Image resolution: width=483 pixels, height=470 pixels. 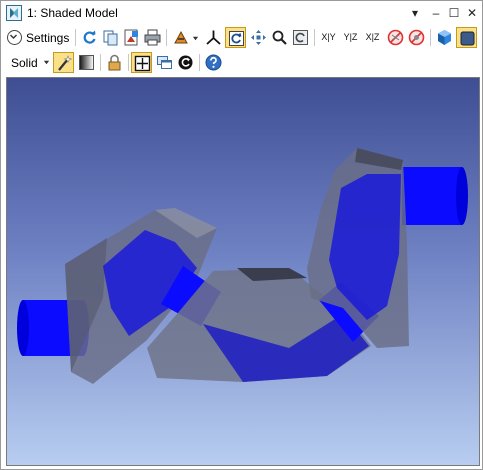 I want to click on toolbar-row-1: Settings X|Y Y|Z X|Z, so click(x=241, y=37).